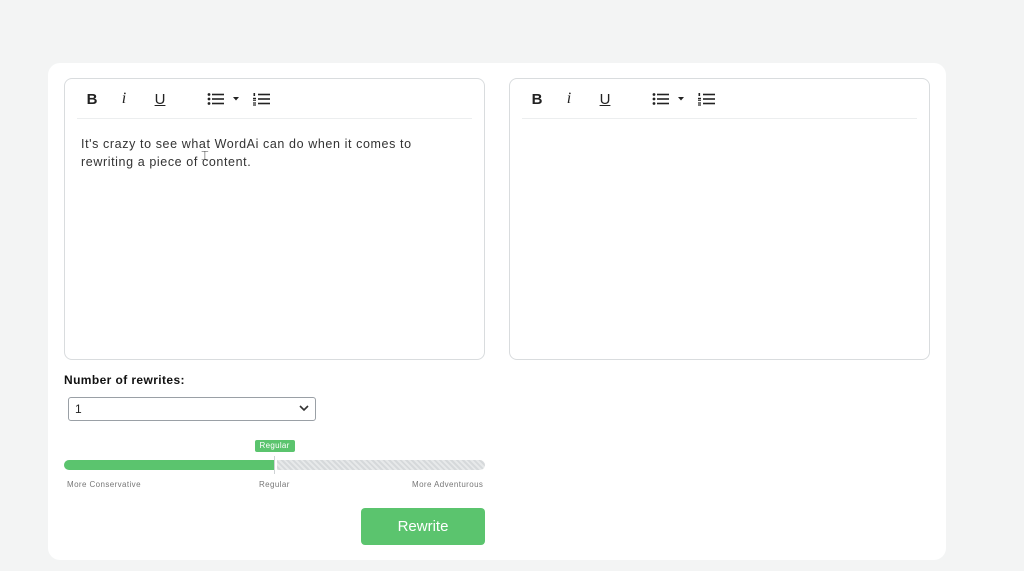 The height and width of the screenshot is (571, 1024). Describe the element at coordinates (192, 409) in the screenshot. I see `rewrites-select: 1` at that location.